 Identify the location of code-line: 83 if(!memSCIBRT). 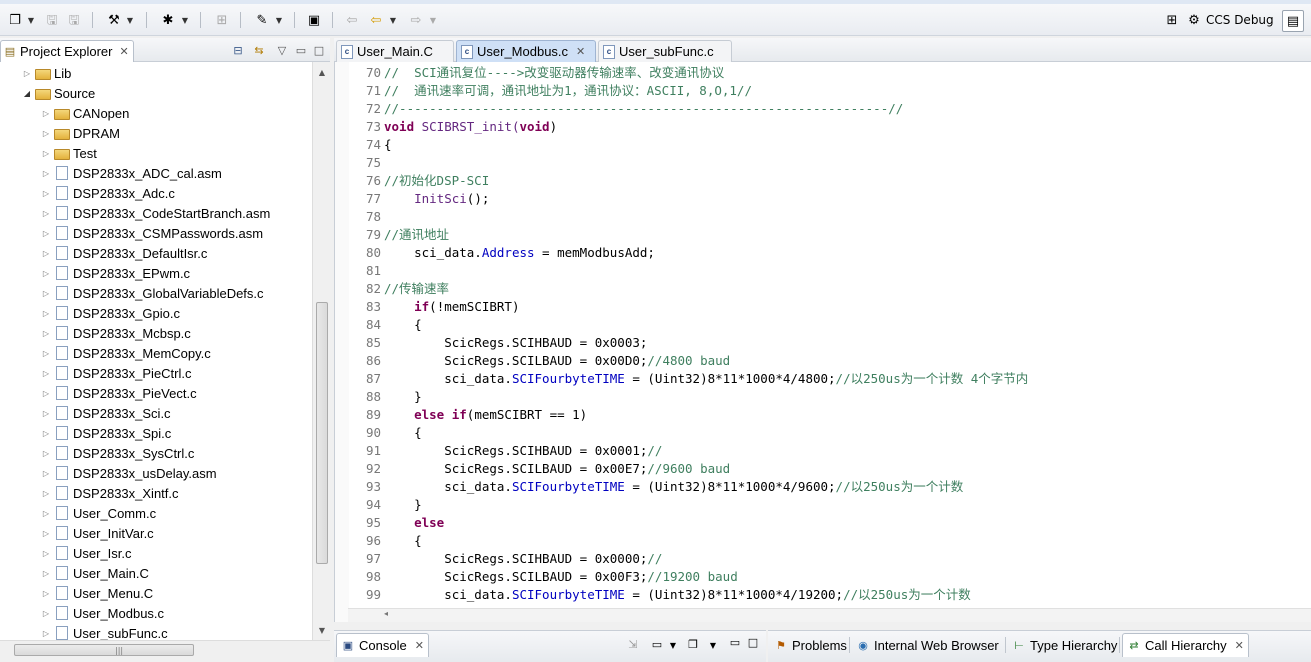
(829, 307).